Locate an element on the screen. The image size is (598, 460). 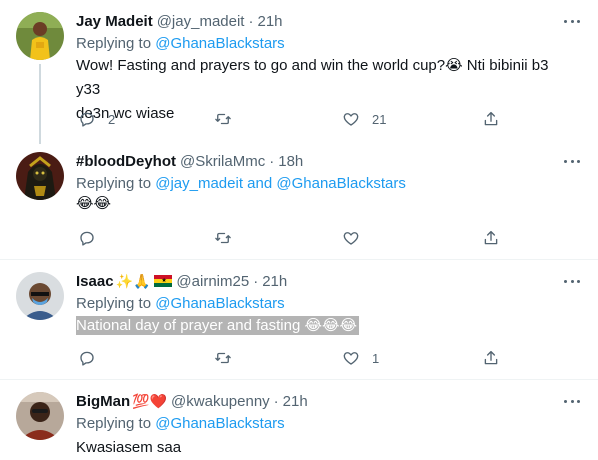
like-count: 21 is located at coordinates (379, 119).